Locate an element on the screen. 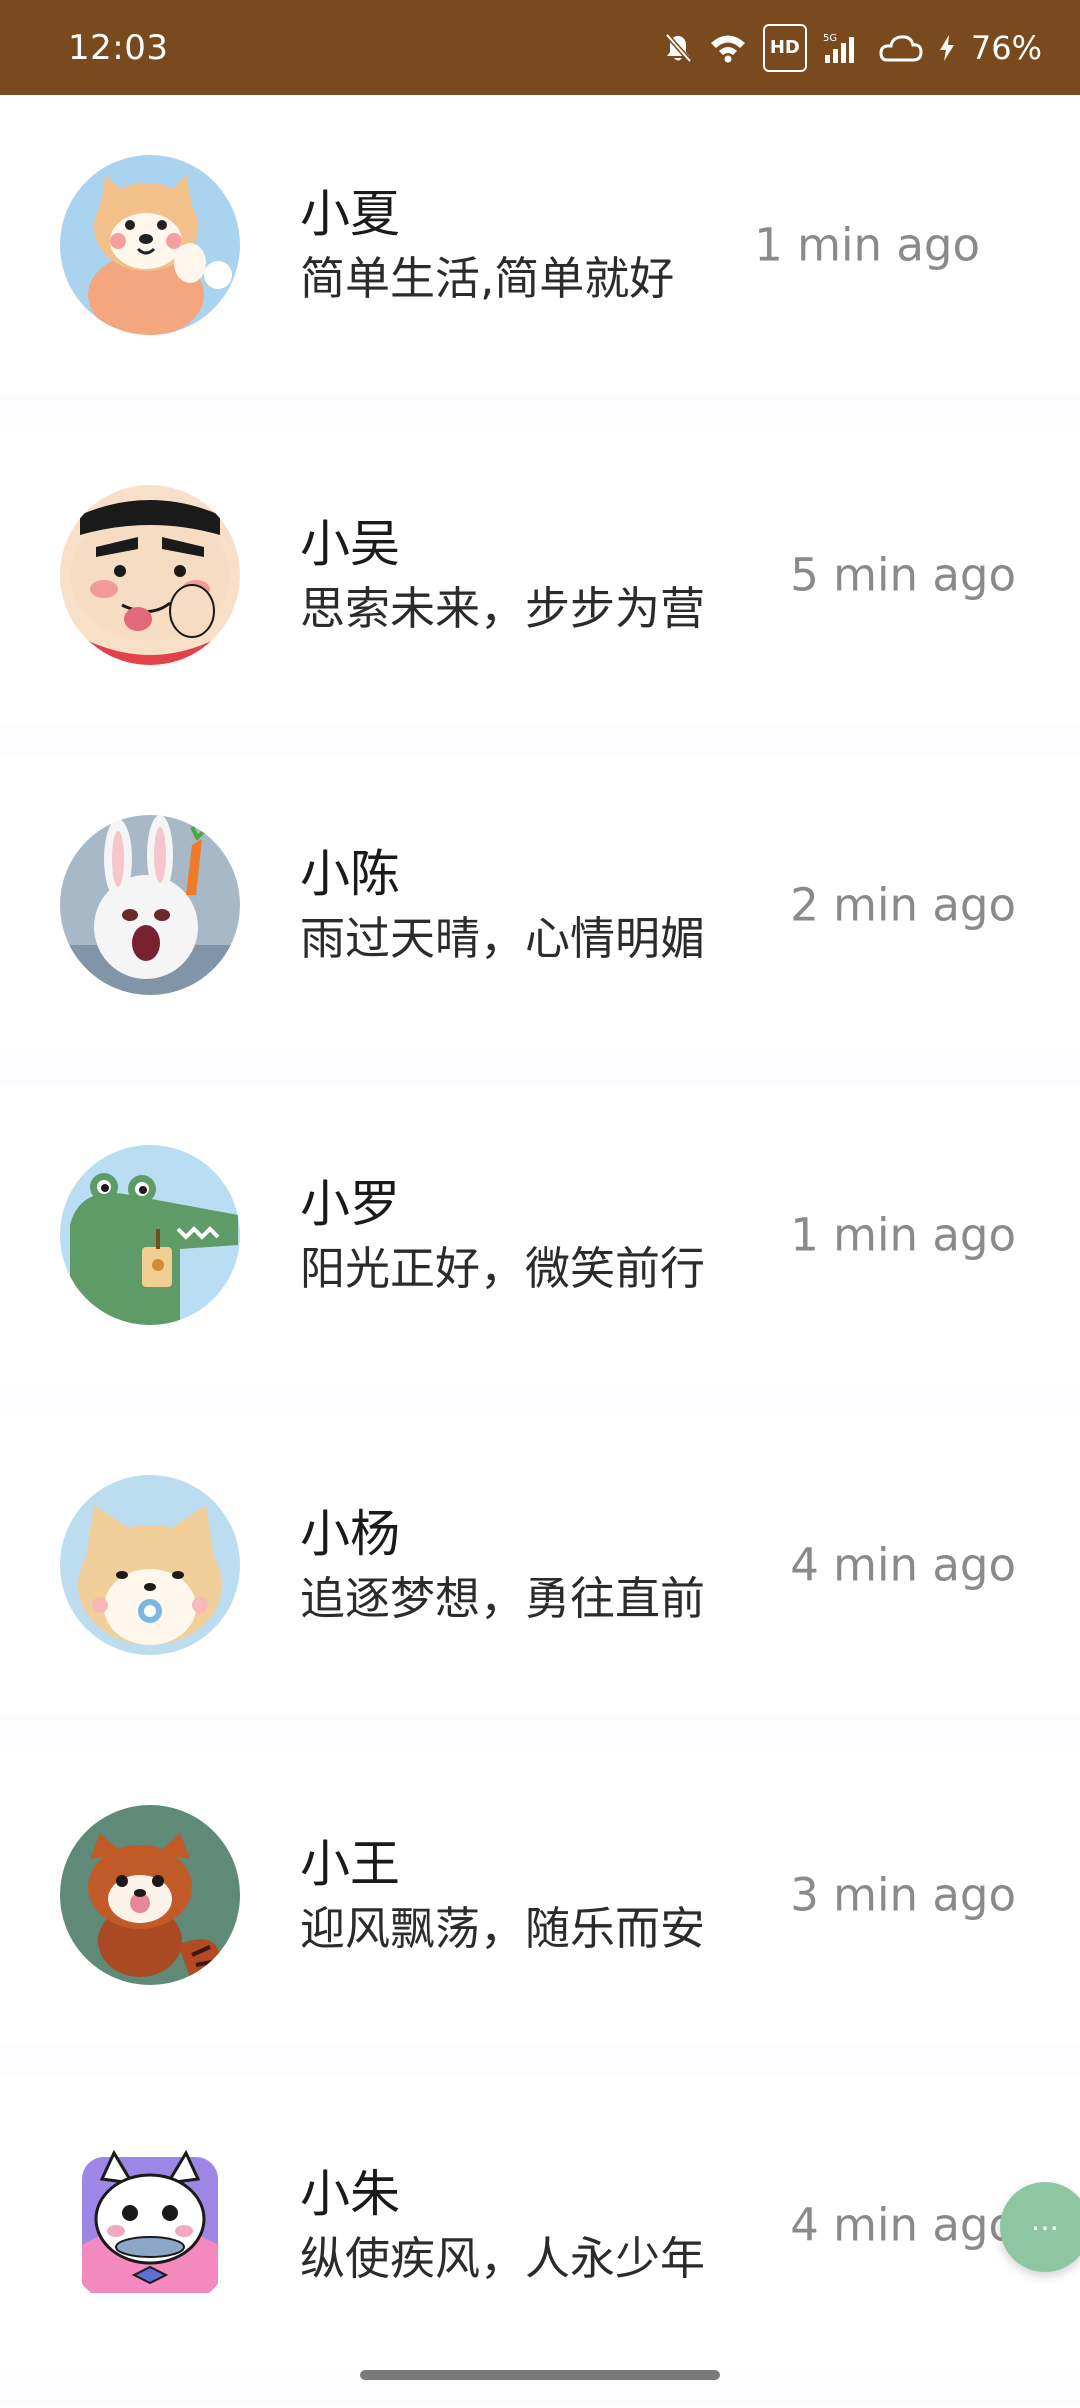 The width and height of the screenshot is (1080, 2408). chat-message: 迎风飘荡，随乐而安 is located at coordinates (503, 1928).